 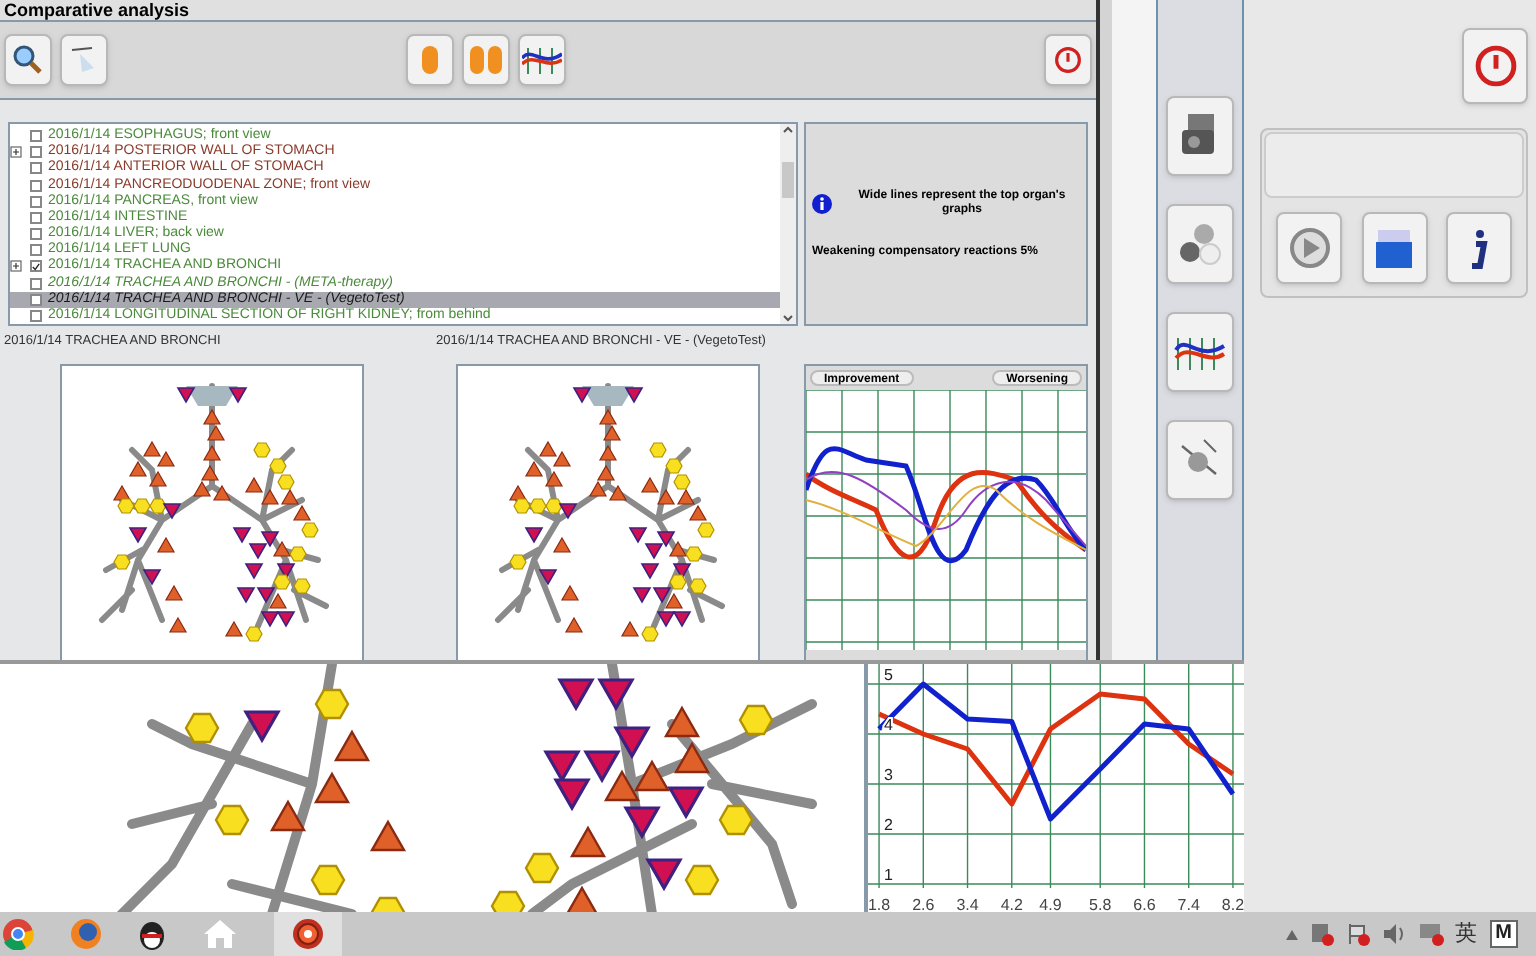 What do you see at coordinates (1200, 136) in the screenshot?
I see `machine-button` at bounding box center [1200, 136].